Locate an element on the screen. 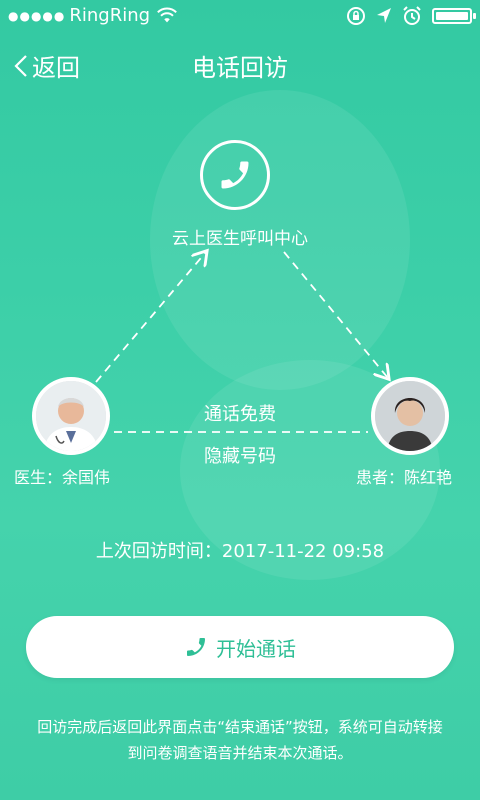 Image resolution: width=480 pixels, height=800 pixels. start-call-label: 开始通话 is located at coordinates (256, 648).